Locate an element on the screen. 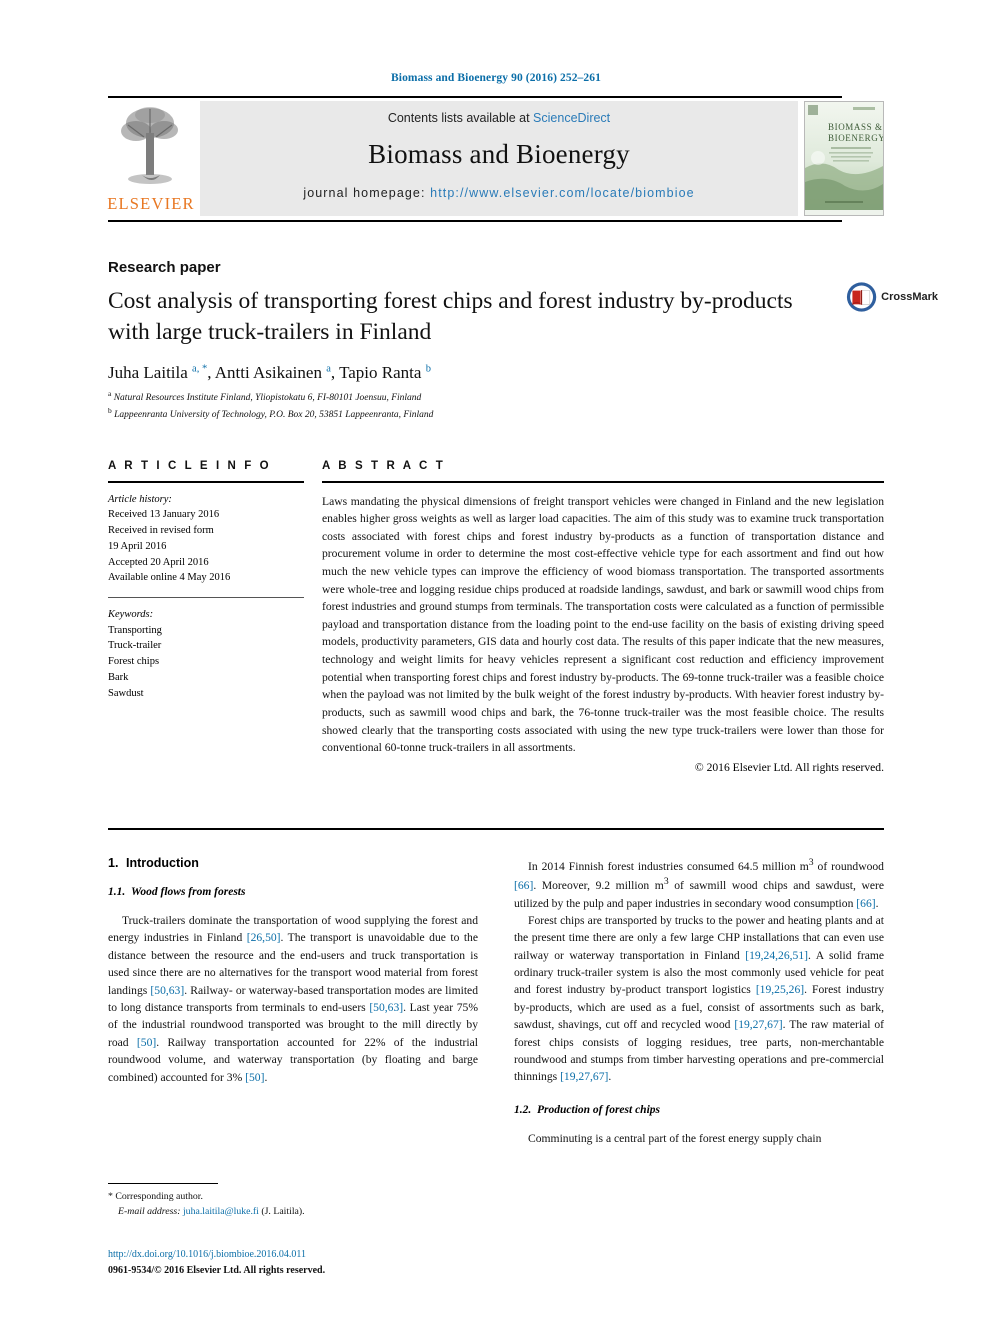  section-heading-1-2: 1.2. Production of forest chips is located at coordinates (699, 1110).